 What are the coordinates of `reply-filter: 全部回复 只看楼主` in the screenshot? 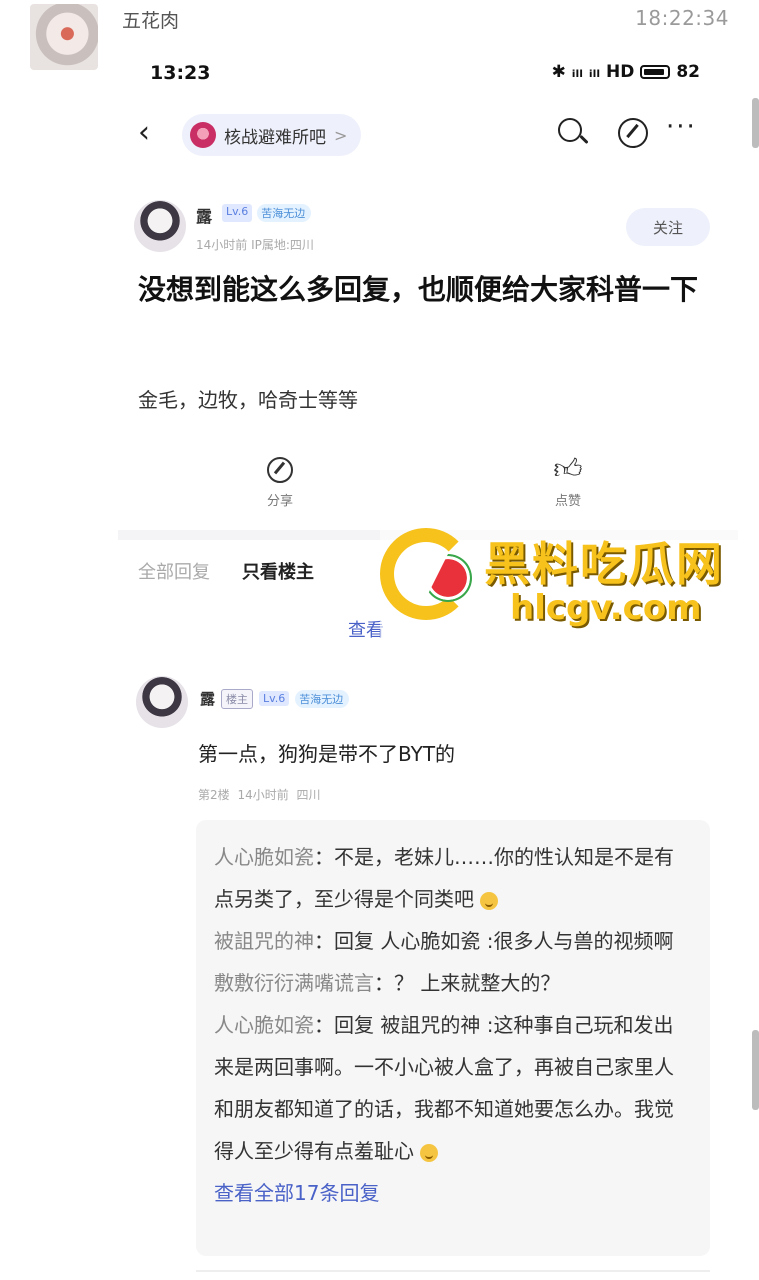 It's located at (226, 571).